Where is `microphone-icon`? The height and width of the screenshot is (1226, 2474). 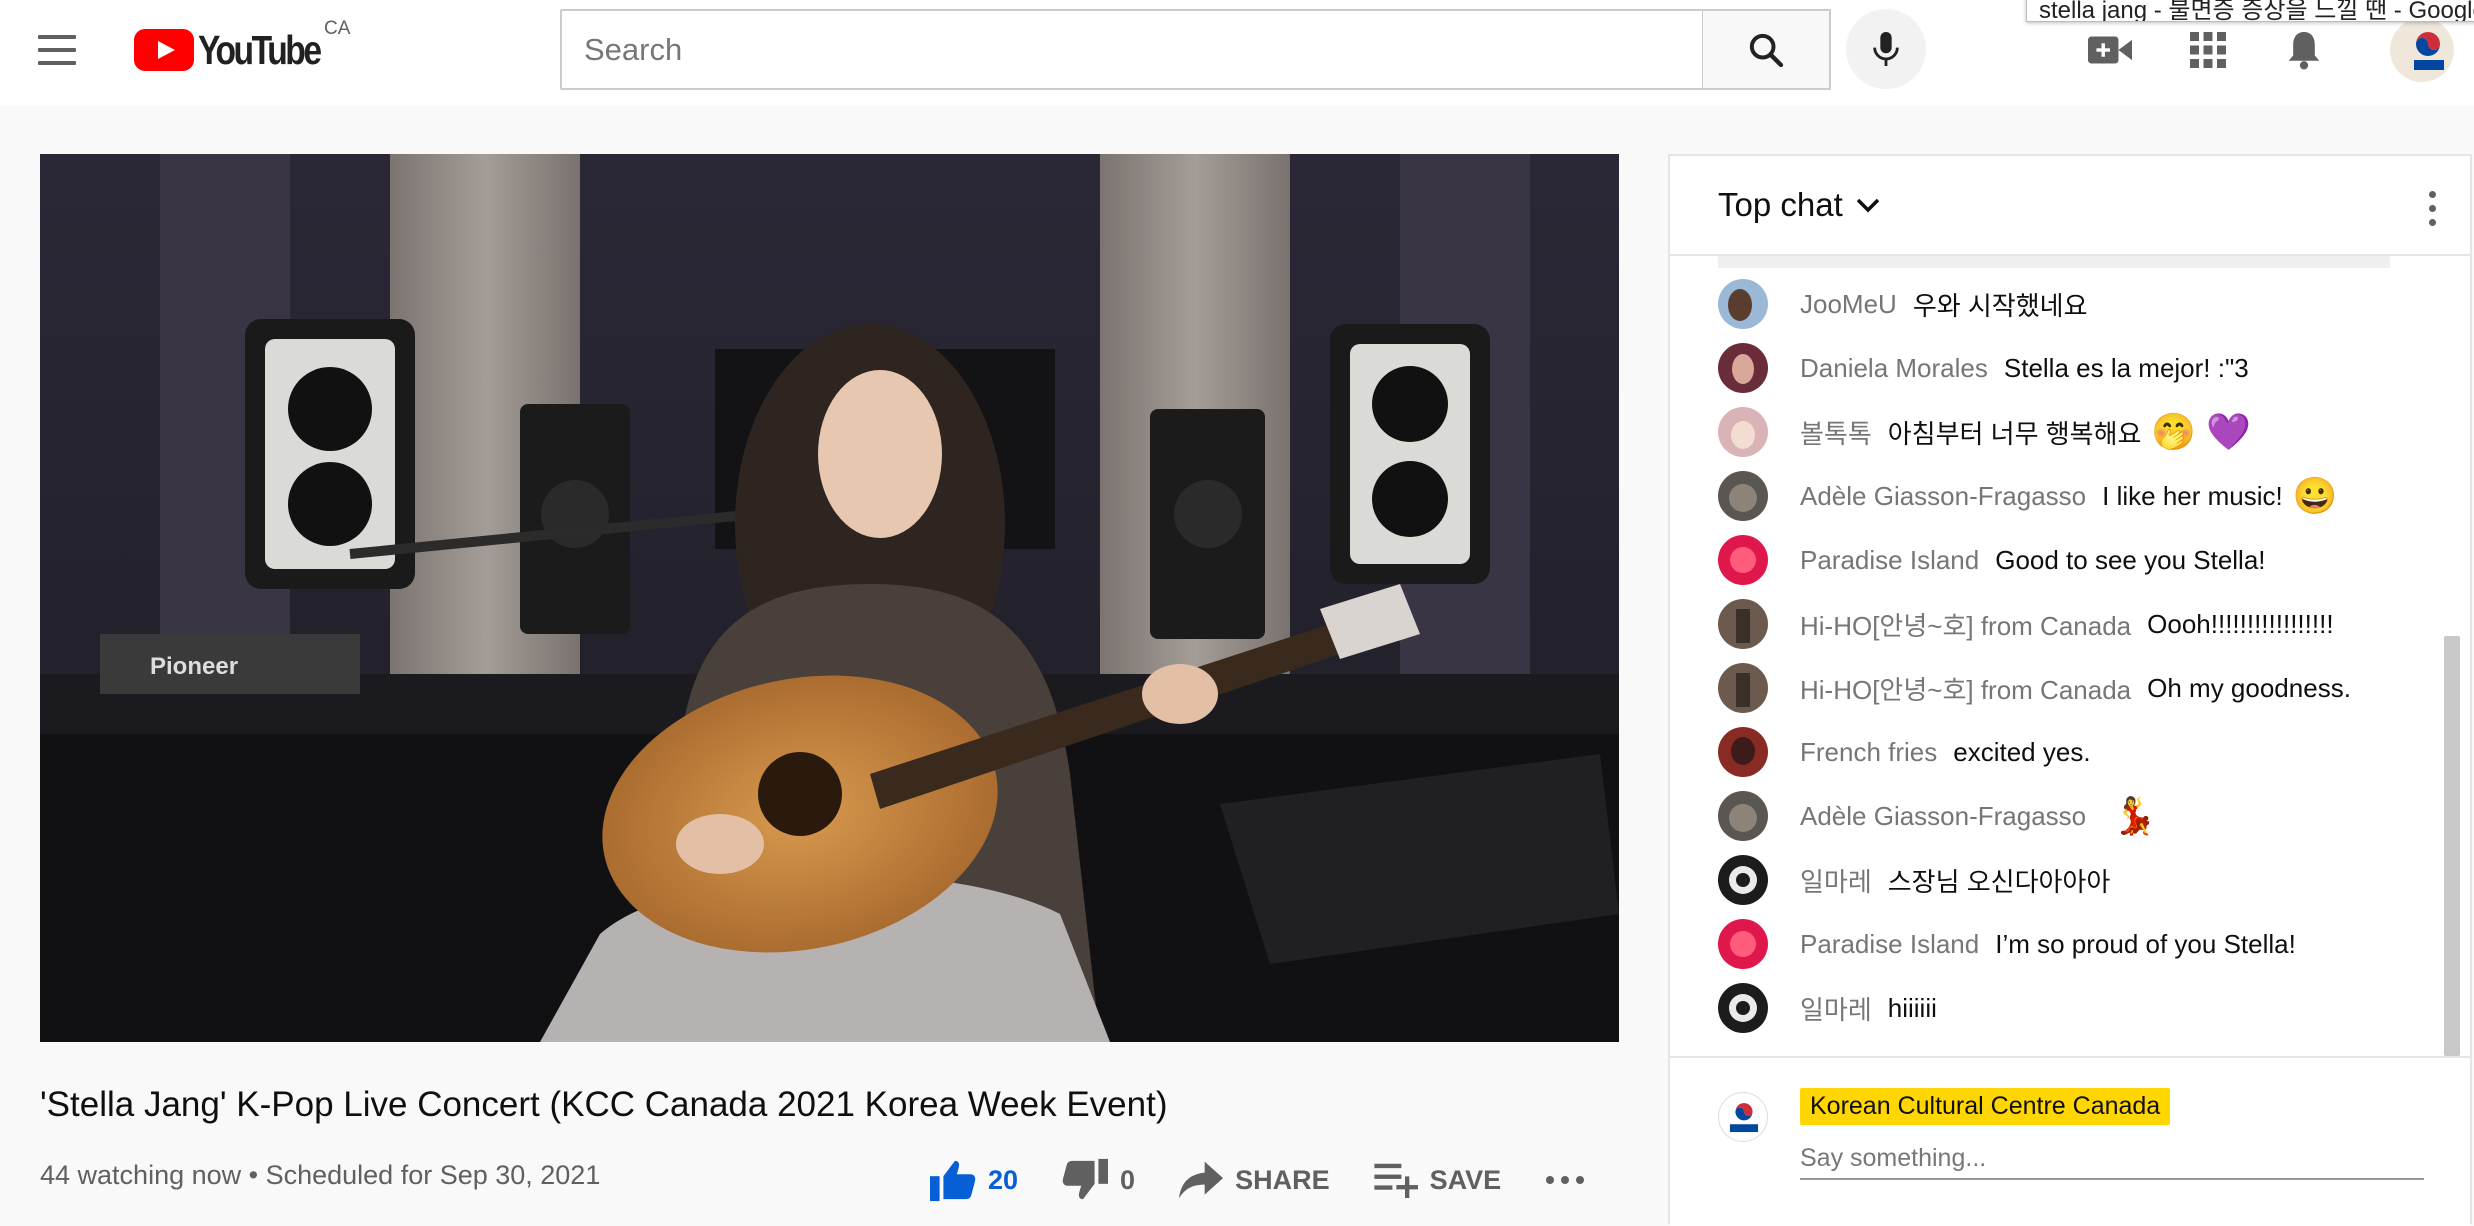
microphone-icon is located at coordinates (1886, 49).